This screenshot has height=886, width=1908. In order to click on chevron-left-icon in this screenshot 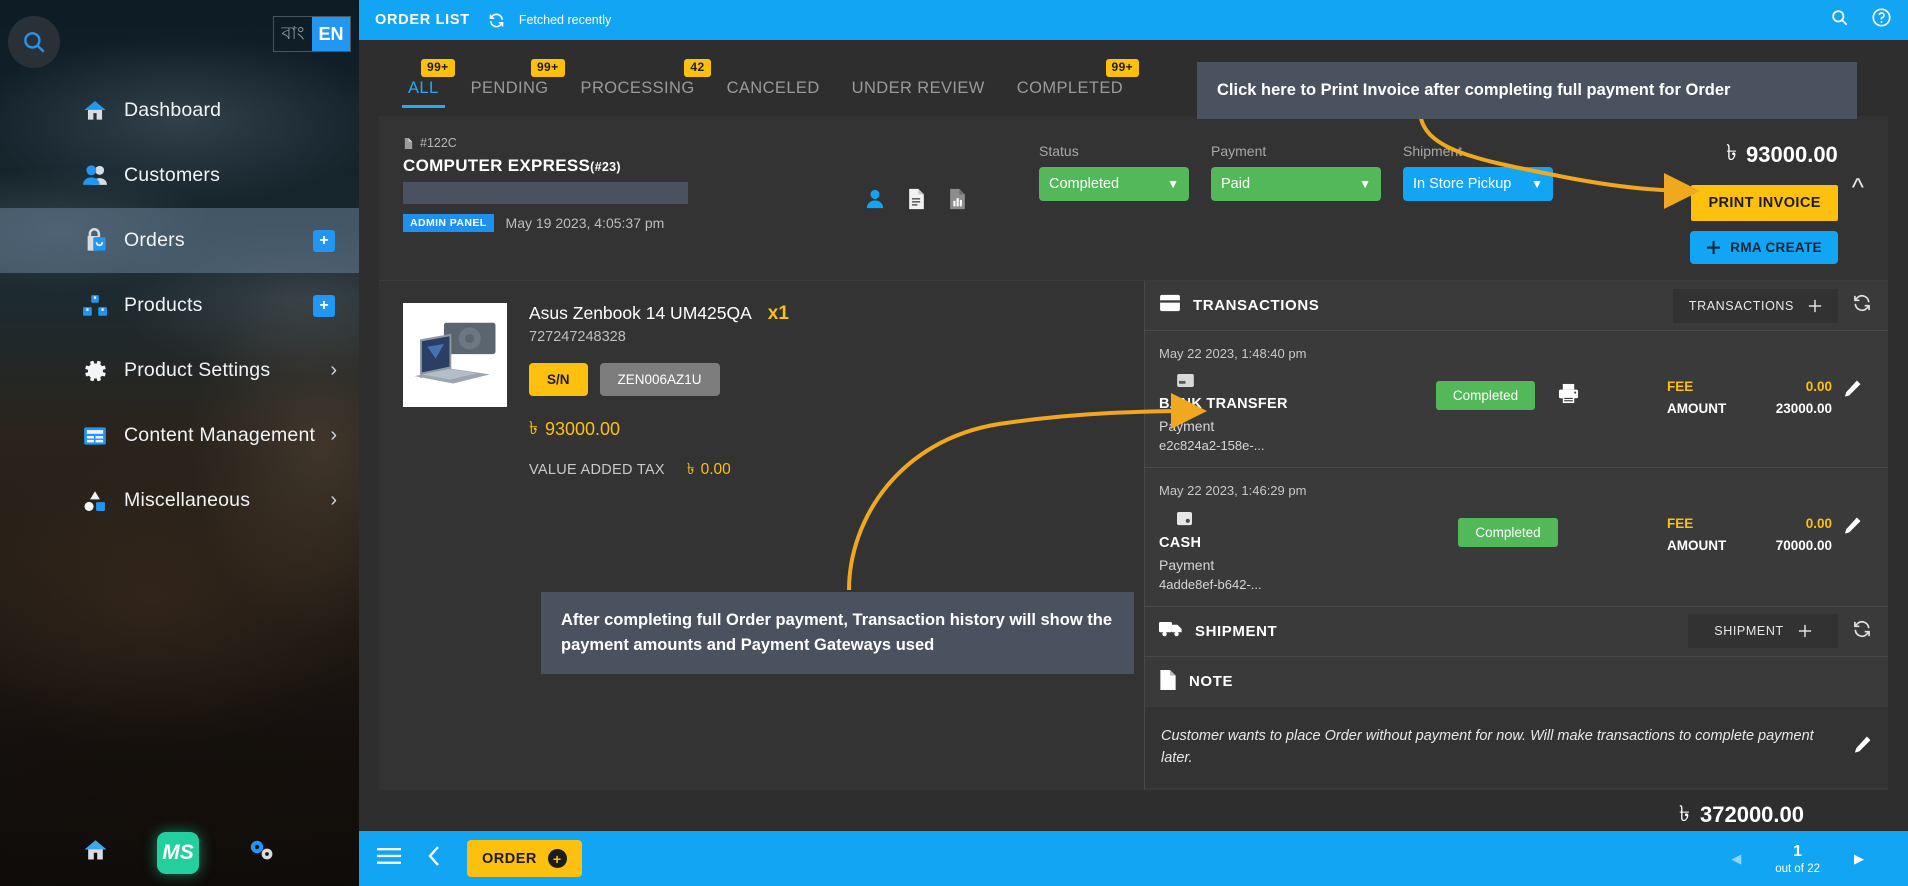, I will do `click(434, 858)`.